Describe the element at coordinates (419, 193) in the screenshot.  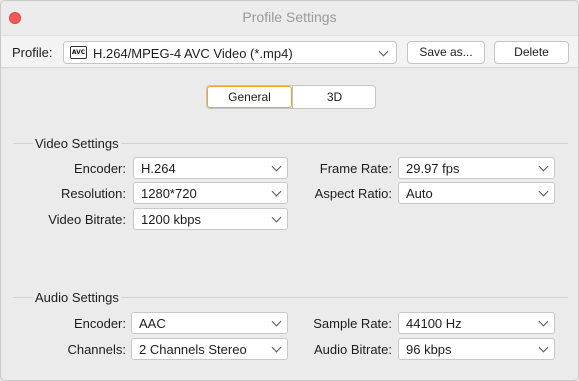
I see `aspect-ratio-value: Auto` at that location.